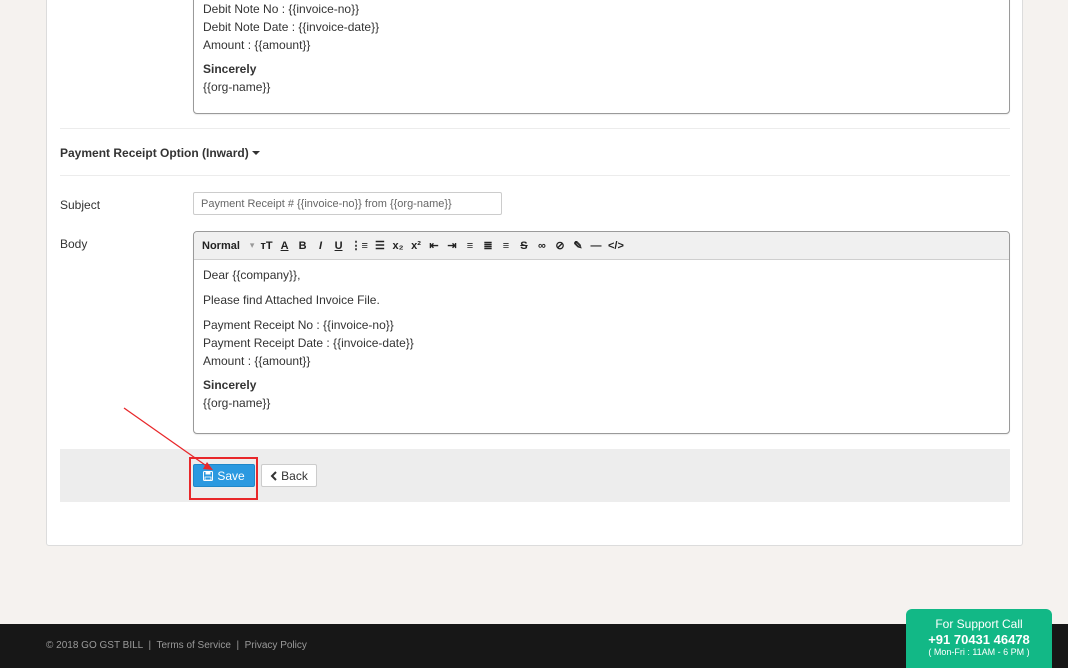  I want to click on back-button: Back, so click(289, 475).